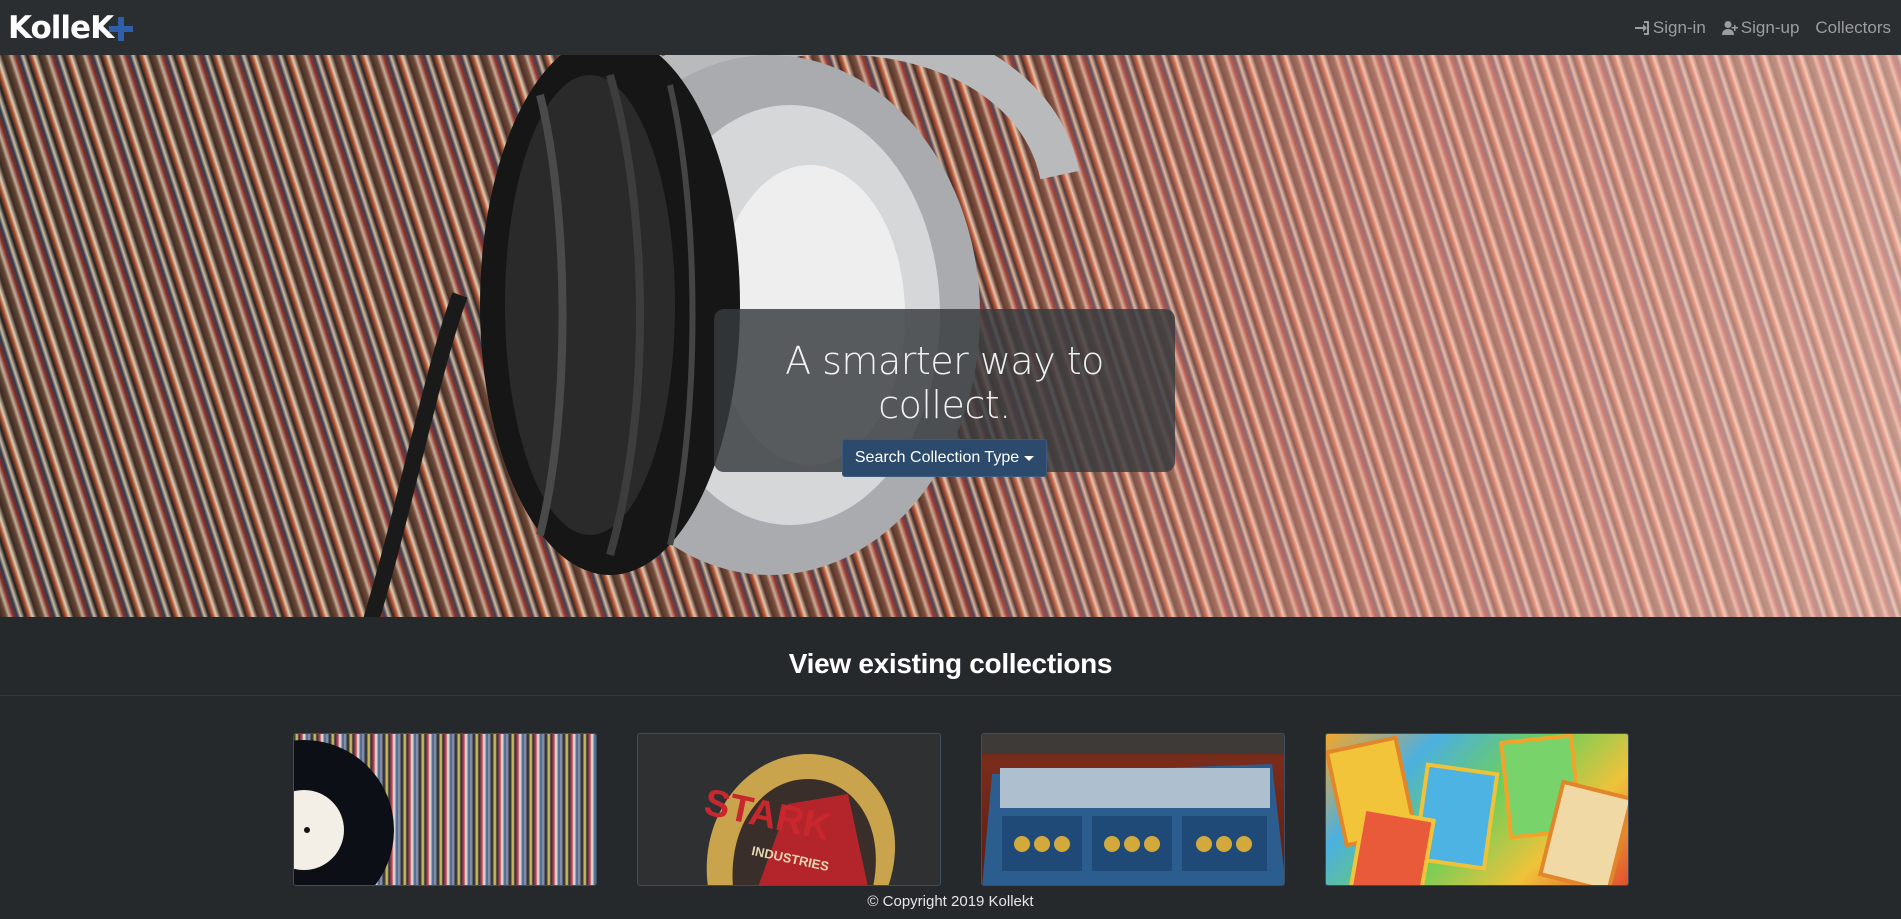 Image resolution: width=1901 pixels, height=919 pixels. I want to click on sign-in-link: Sign-in, so click(1670, 28).